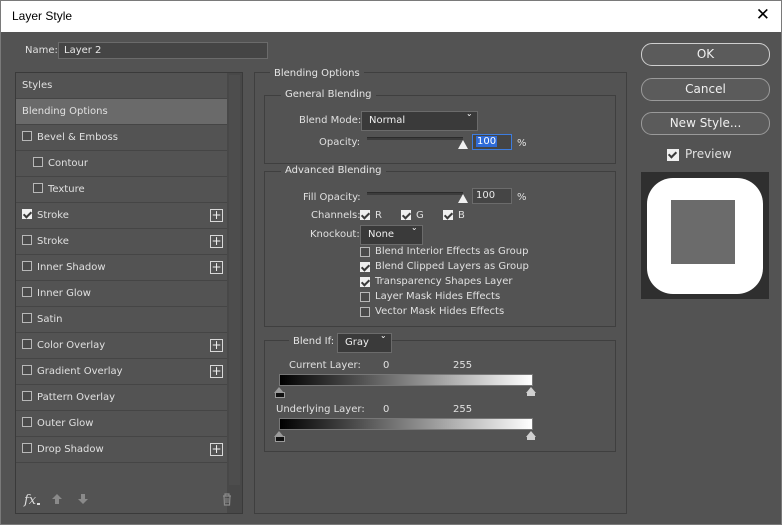 This screenshot has width=782, height=525. Describe the element at coordinates (121, 398) in the screenshot. I see `style-item-pattern-overlay: Pattern Overlay` at that location.